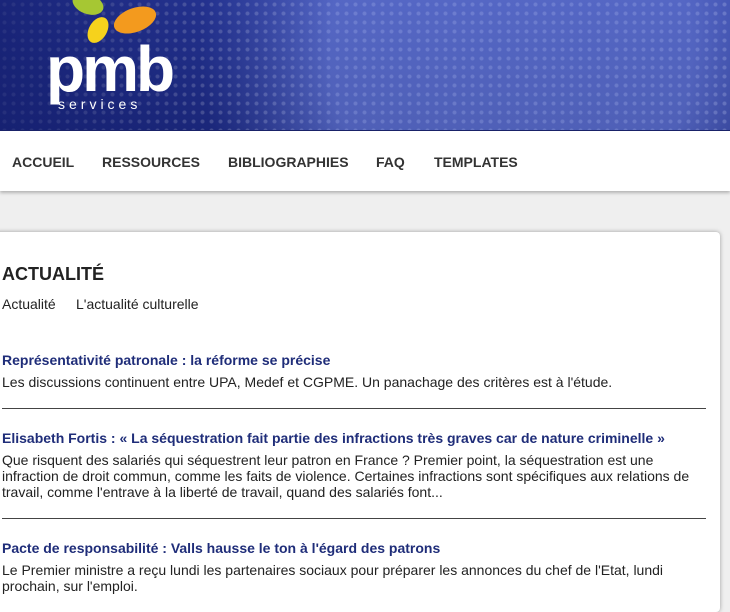 This screenshot has width=730, height=612. What do you see at coordinates (137, 304) in the screenshot?
I see `tab-actualite-culturelle: L'actualité culturelle` at bounding box center [137, 304].